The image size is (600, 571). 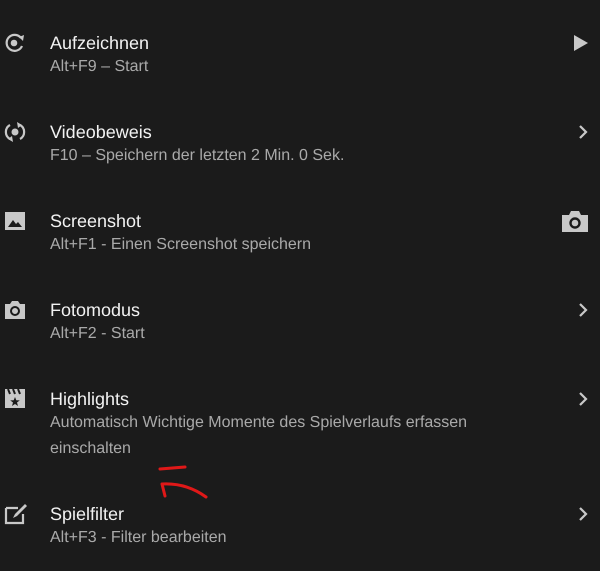 What do you see at coordinates (15, 221) in the screenshot?
I see `image-icon` at bounding box center [15, 221].